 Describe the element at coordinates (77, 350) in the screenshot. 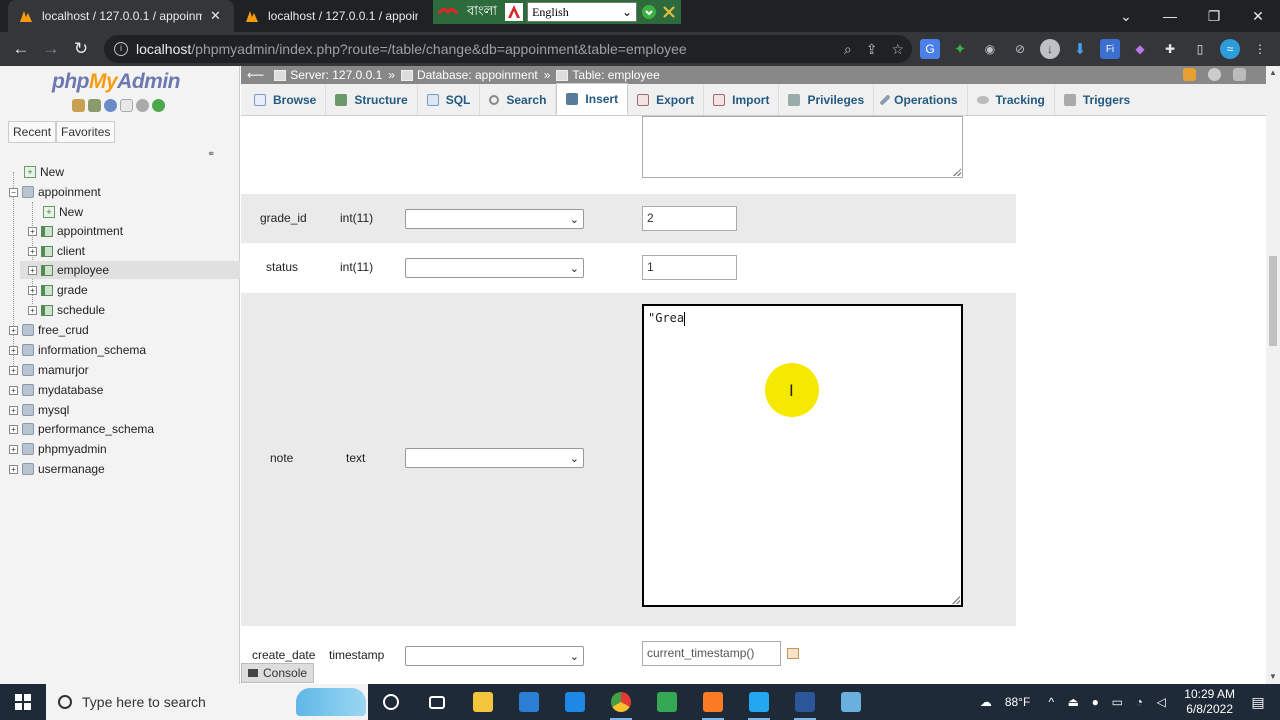

I see `tree-item-information-schema: + information_schema` at that location.